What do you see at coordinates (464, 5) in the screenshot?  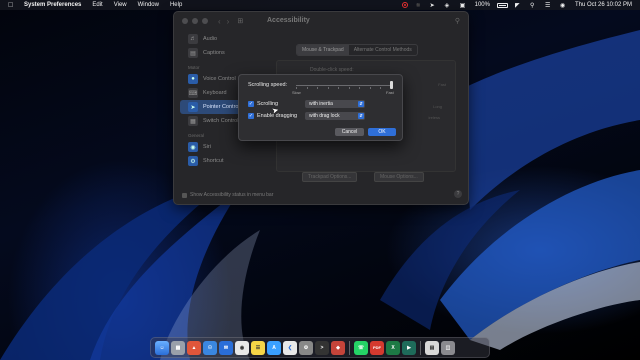 I see `display-icon: ▣` at bounding box center [464, 5].